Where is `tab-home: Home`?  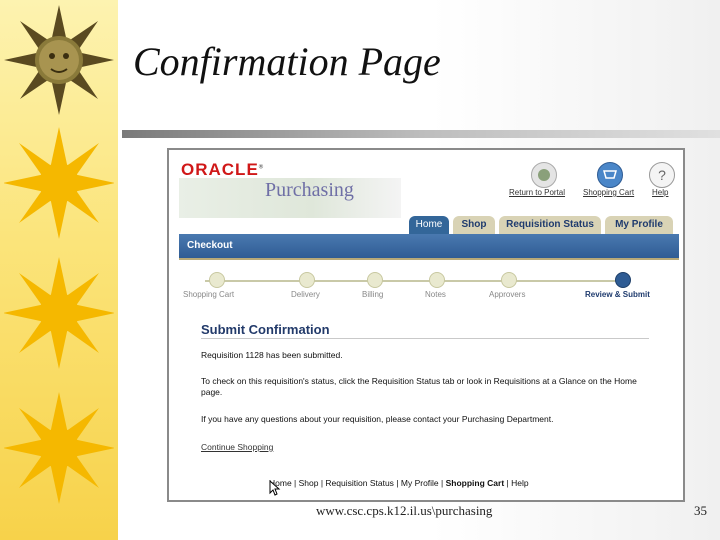
tab-home: Home is located at coordinates (429, 225).